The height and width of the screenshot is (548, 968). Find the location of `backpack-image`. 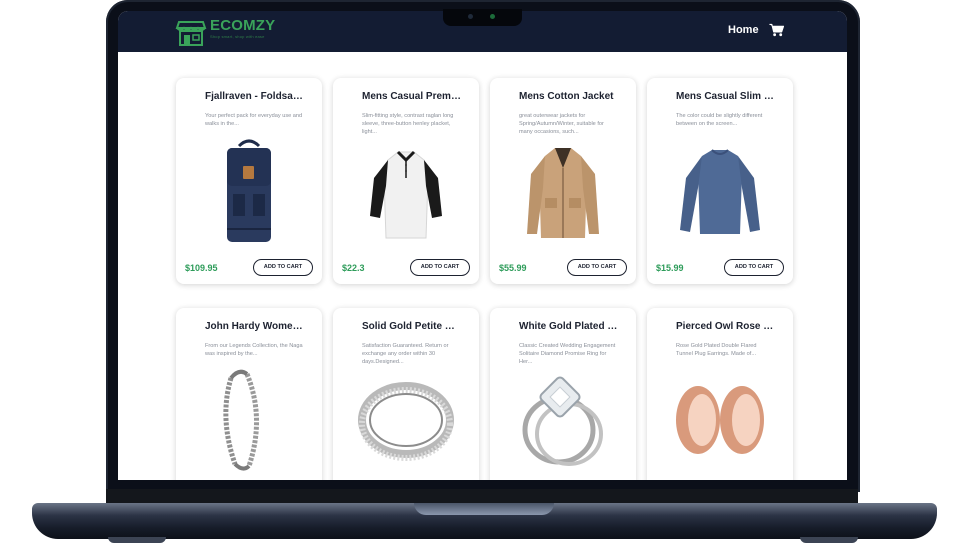

backpack-image is located at coordinates (249, 190).